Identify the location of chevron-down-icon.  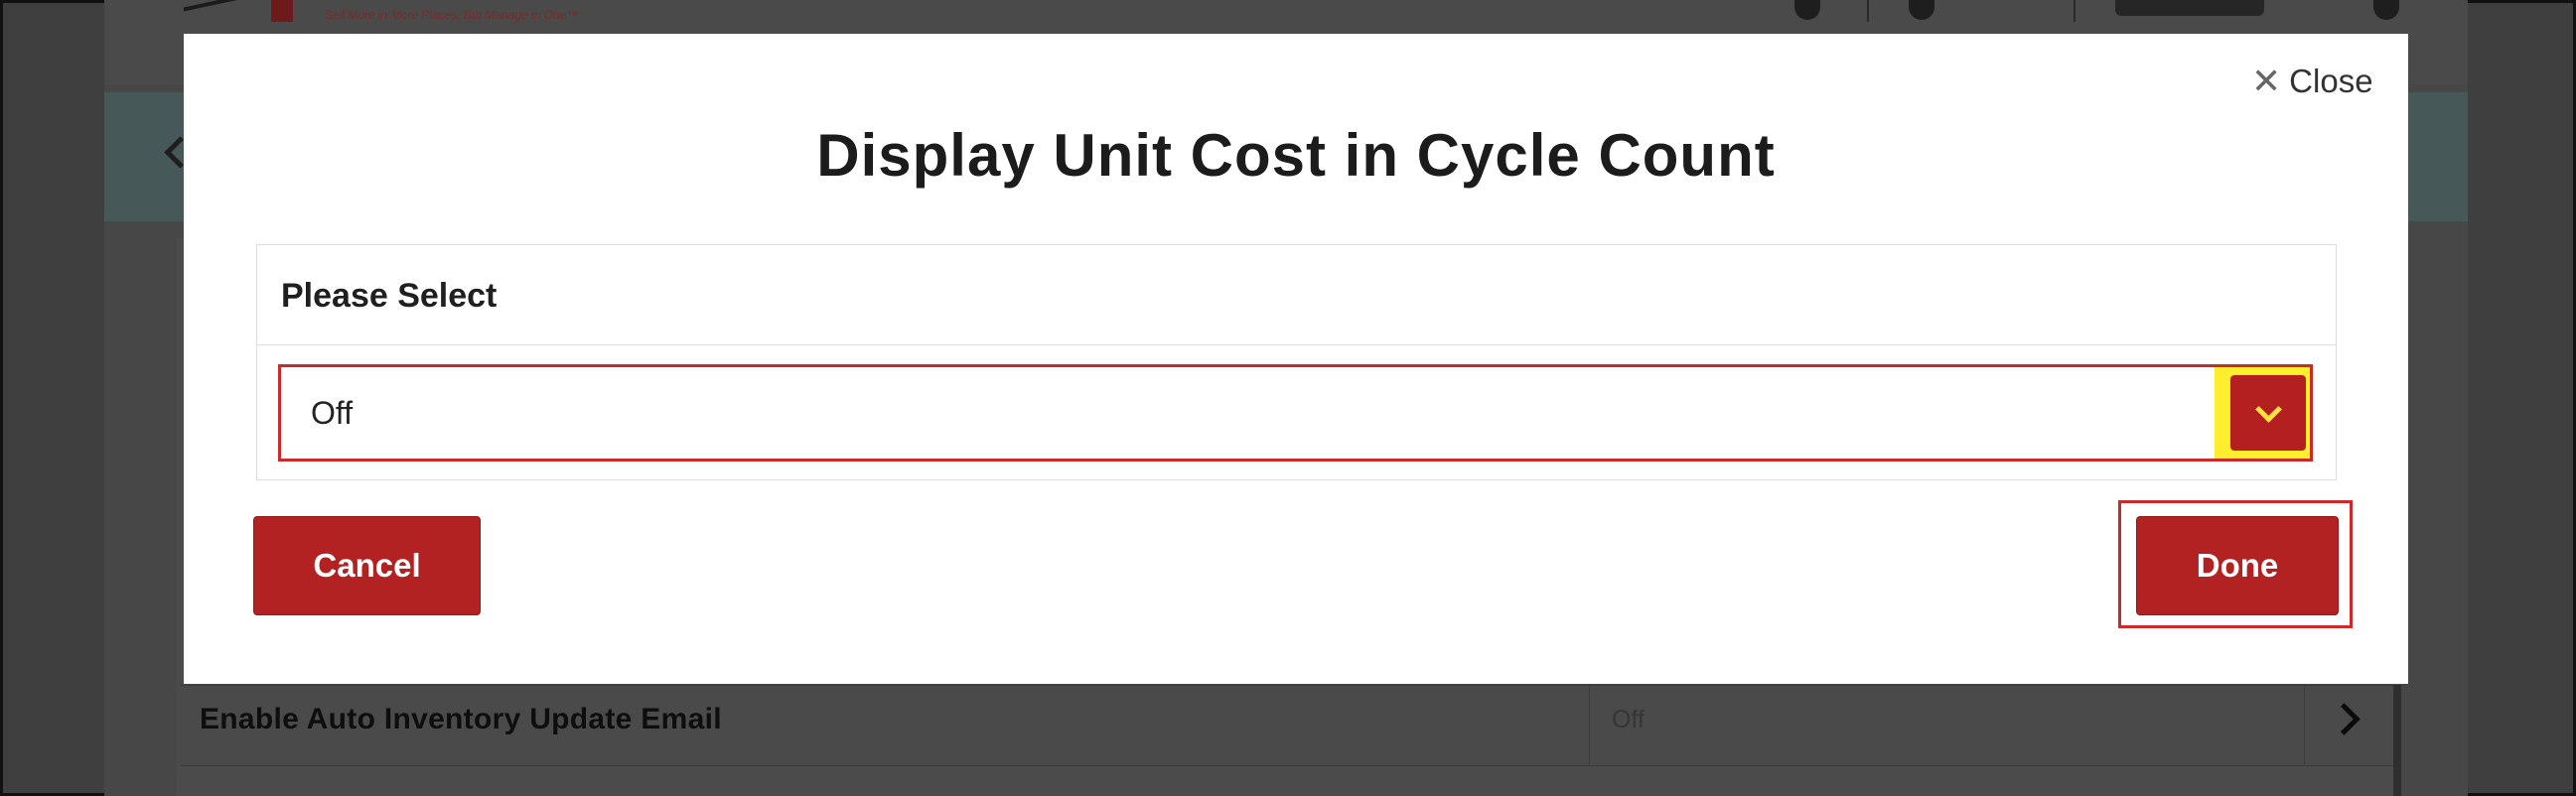
(2268, 409).